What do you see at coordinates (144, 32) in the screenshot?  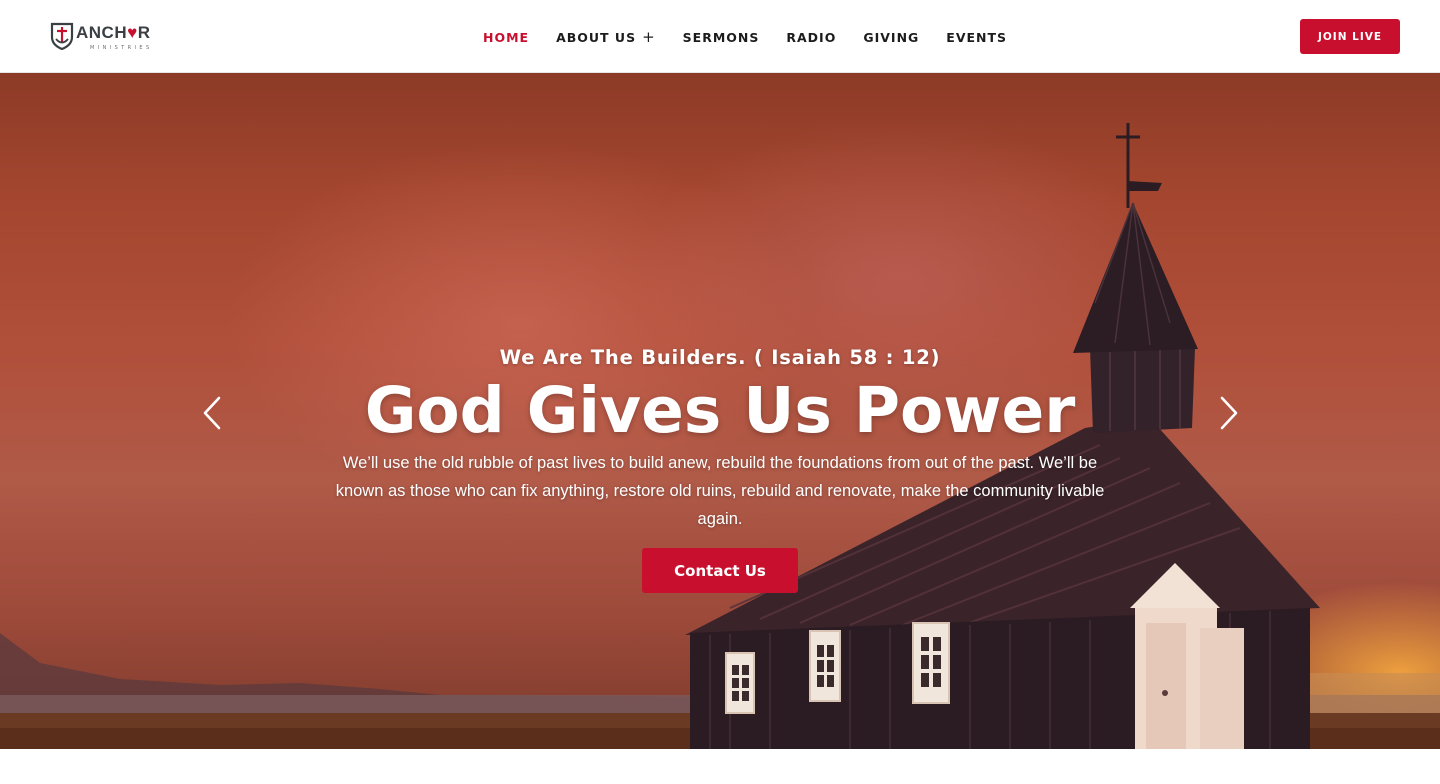 I see `logo-word-part: R` at bounding box center [144, 32].